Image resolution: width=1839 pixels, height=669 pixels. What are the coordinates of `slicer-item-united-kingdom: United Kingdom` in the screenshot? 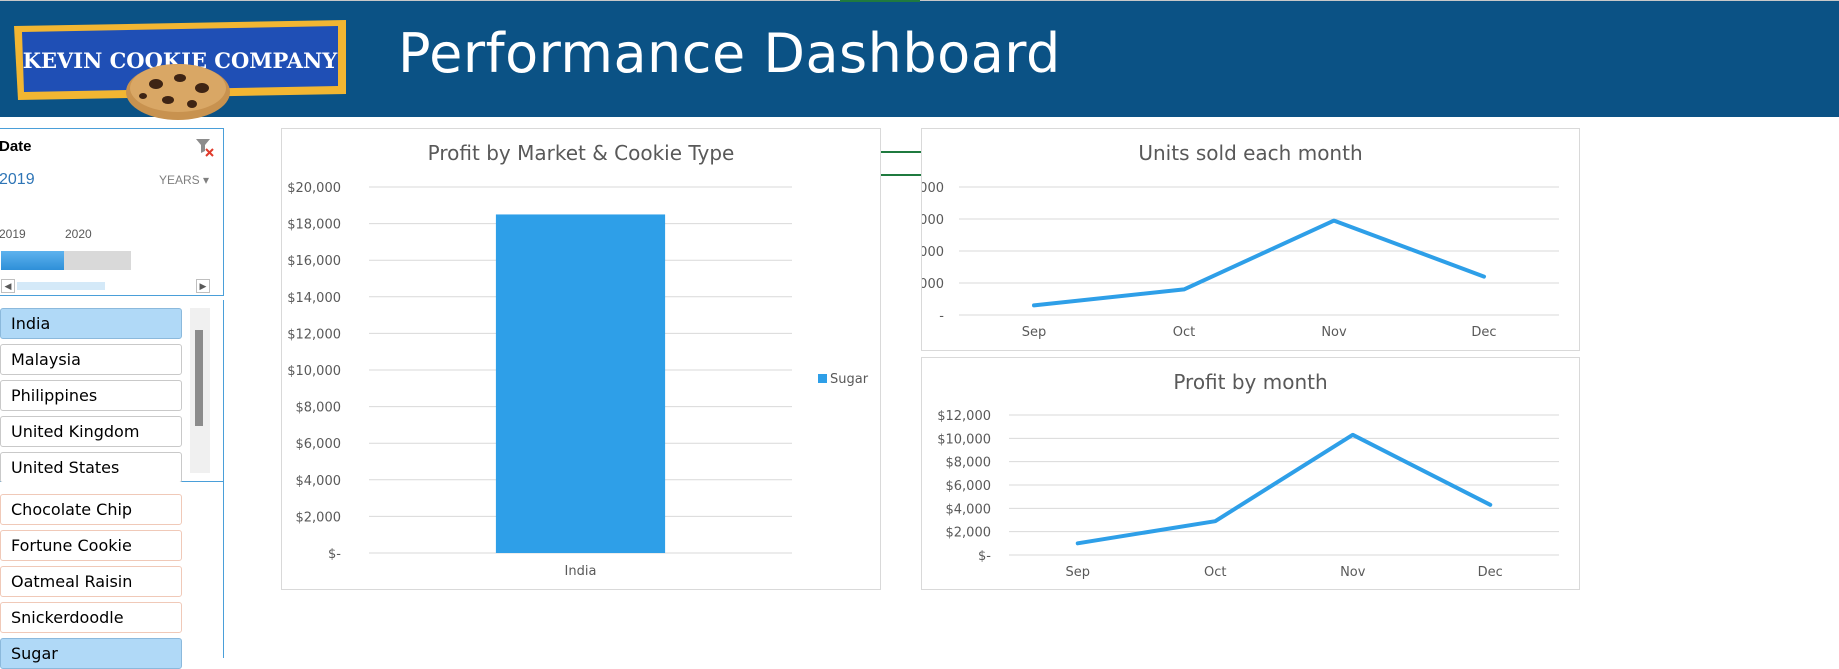 It's located at (91, 431).